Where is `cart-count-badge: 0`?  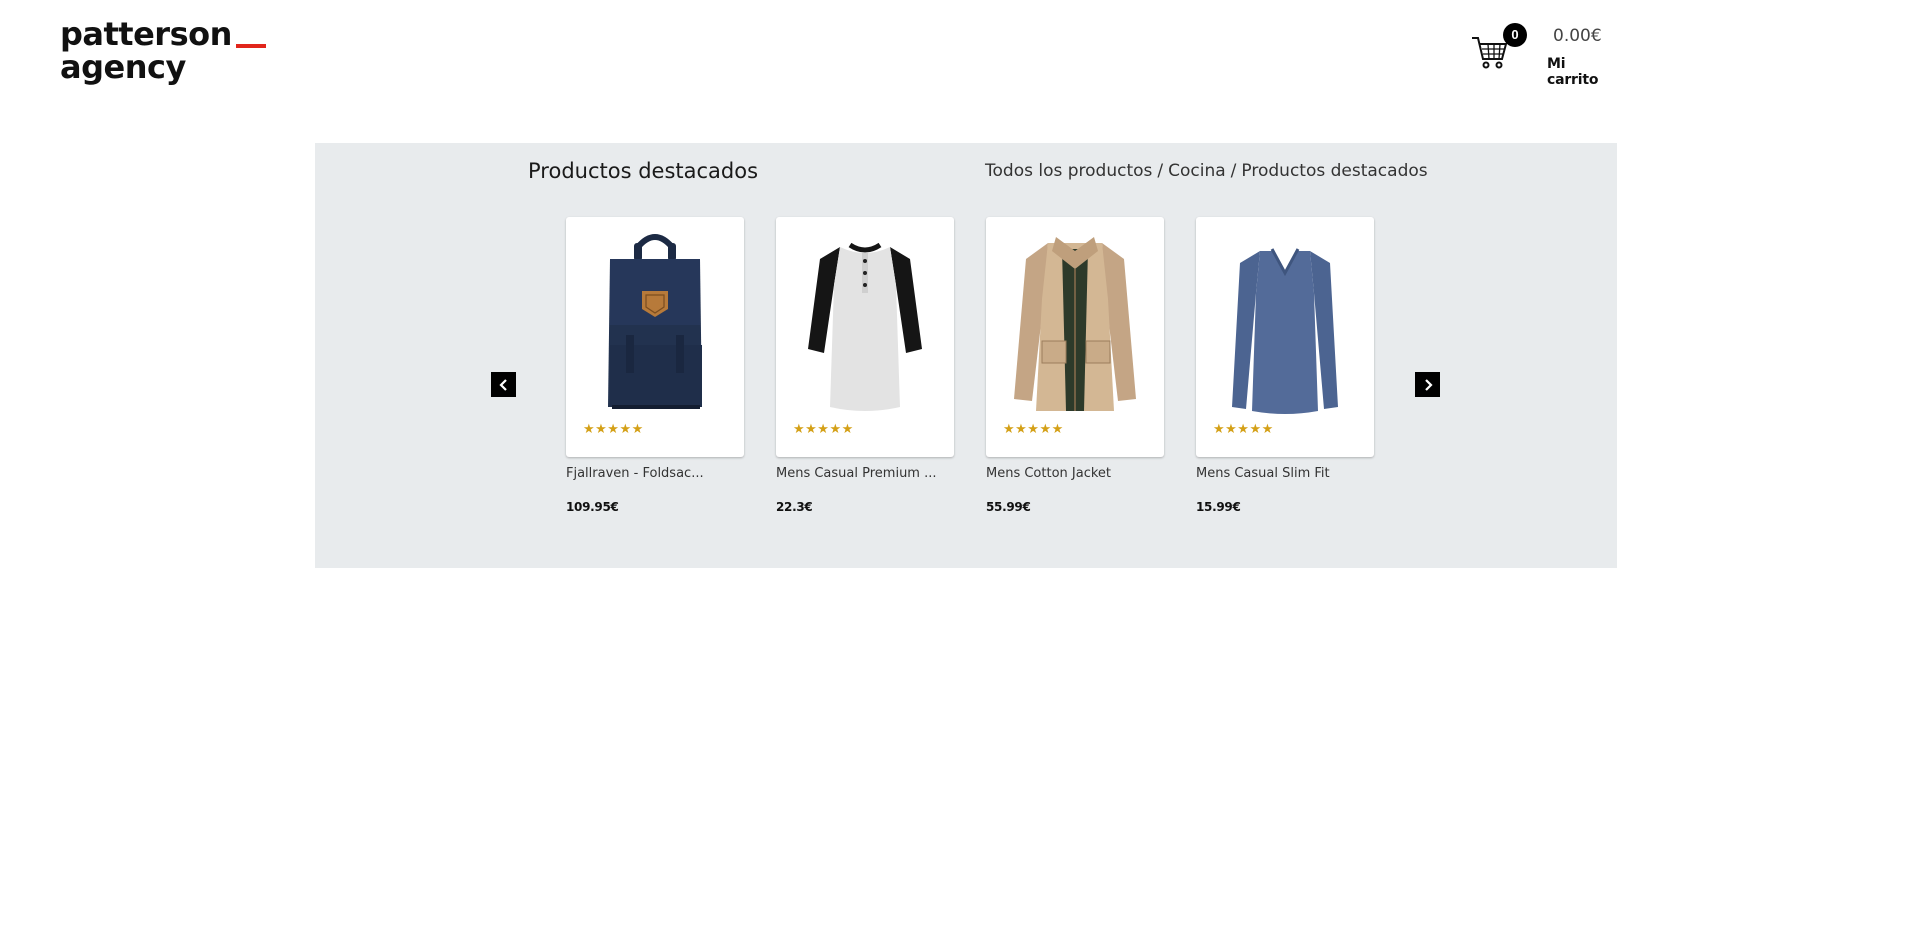
cart-count-badge: 0 is located at coordinates (1515, 35).